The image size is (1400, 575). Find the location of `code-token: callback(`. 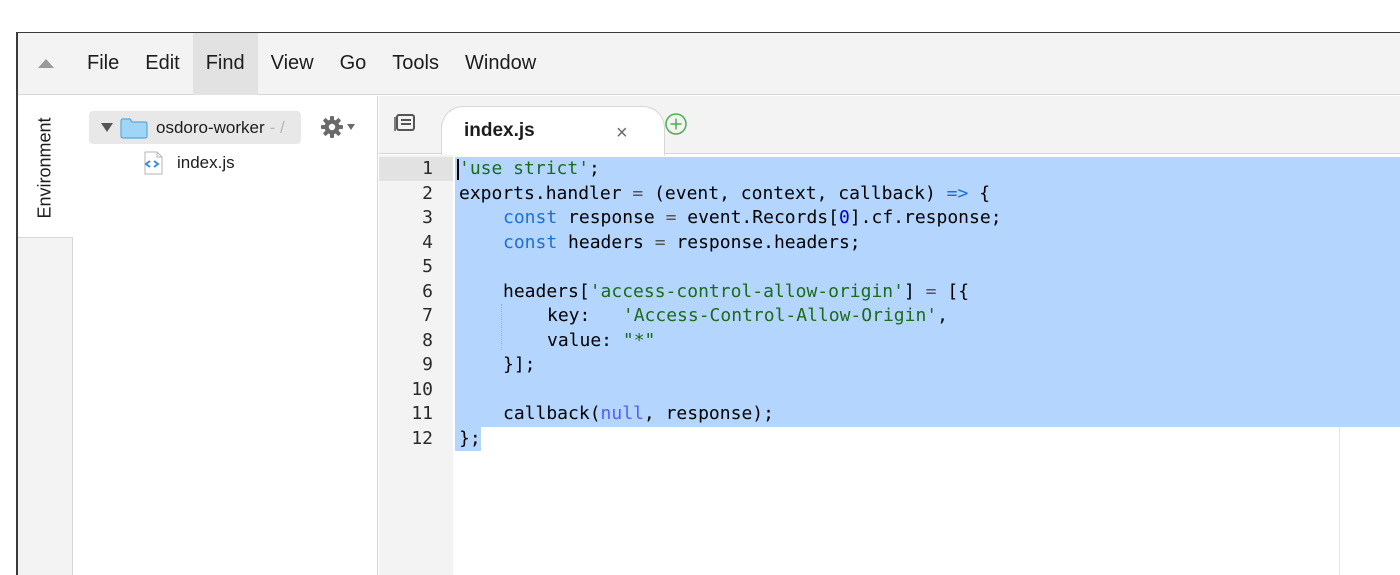

code-token: callback( is located at coordinates (552, 413).